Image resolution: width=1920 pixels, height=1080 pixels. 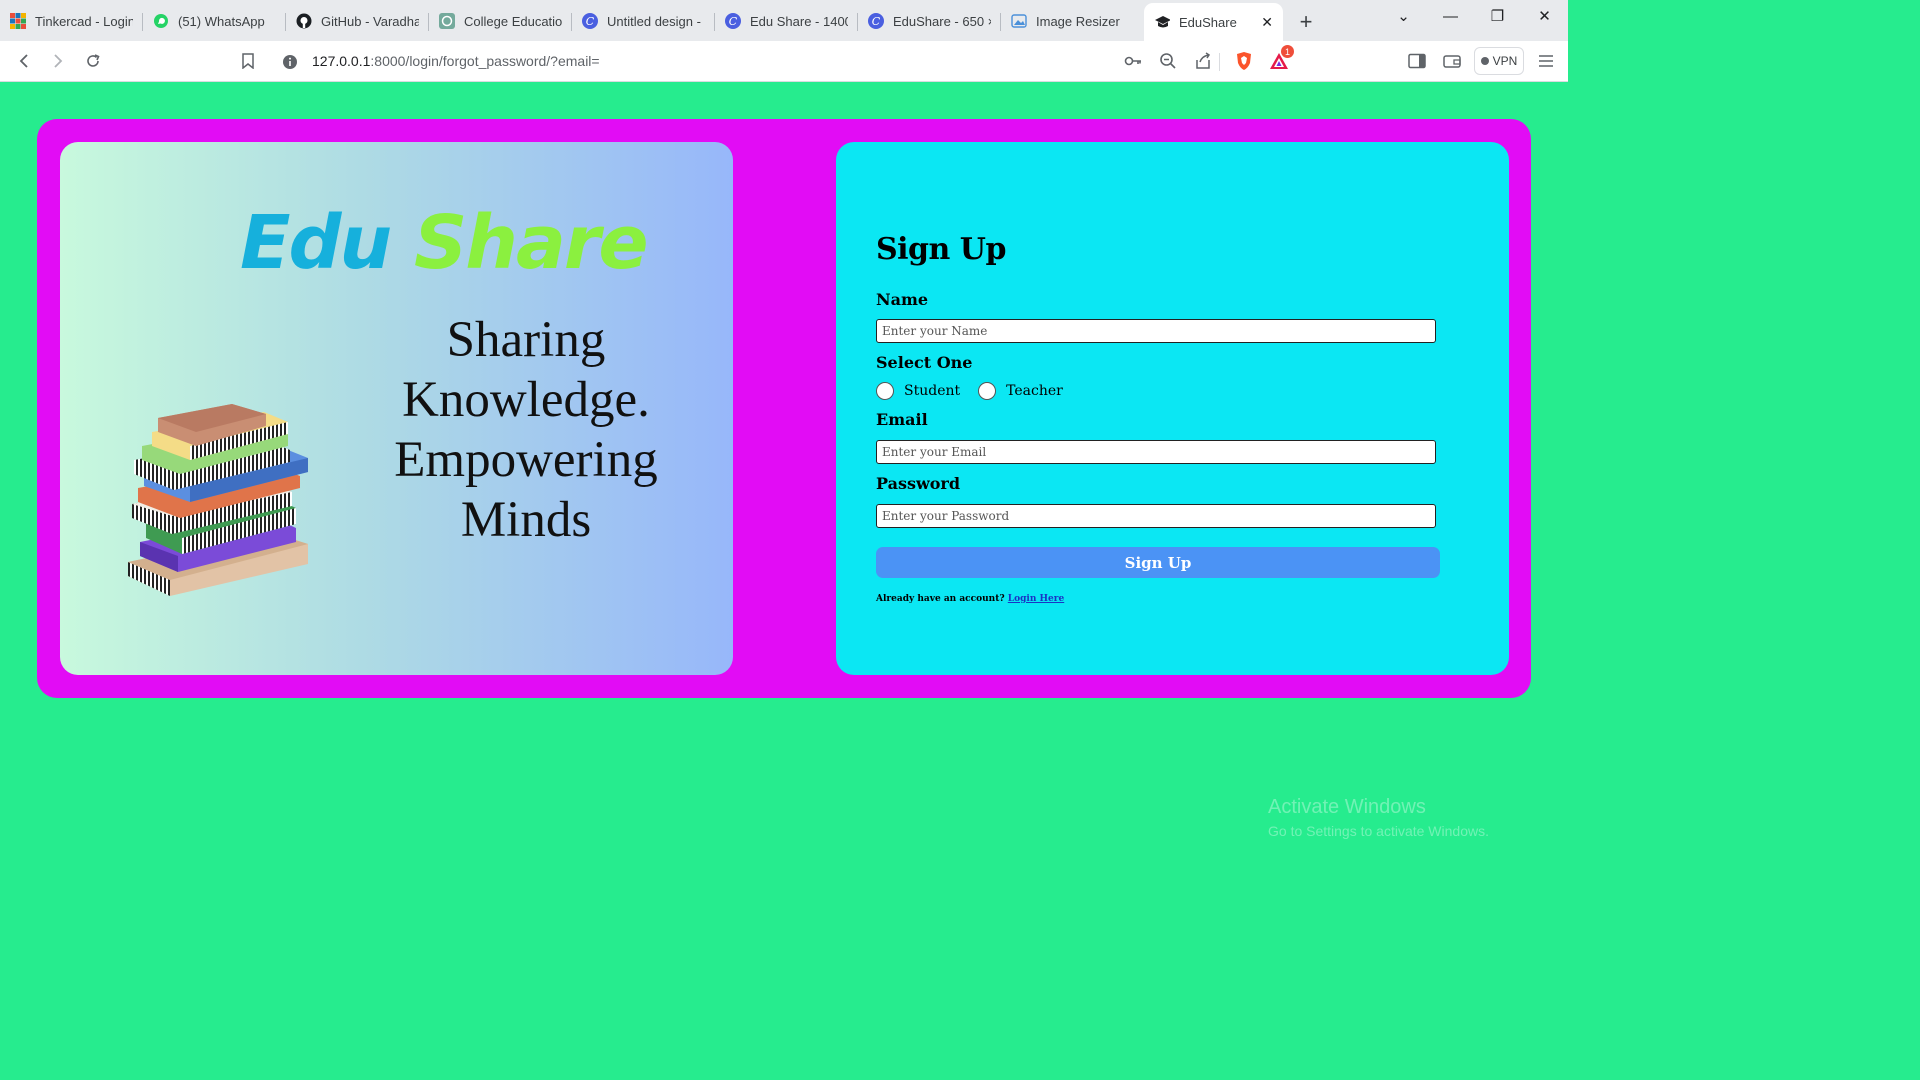 What do you see at coordinates (1158, 562) in the screenshot?
I see `signup-button: Sign Up` at bounding box center [1158, 562].